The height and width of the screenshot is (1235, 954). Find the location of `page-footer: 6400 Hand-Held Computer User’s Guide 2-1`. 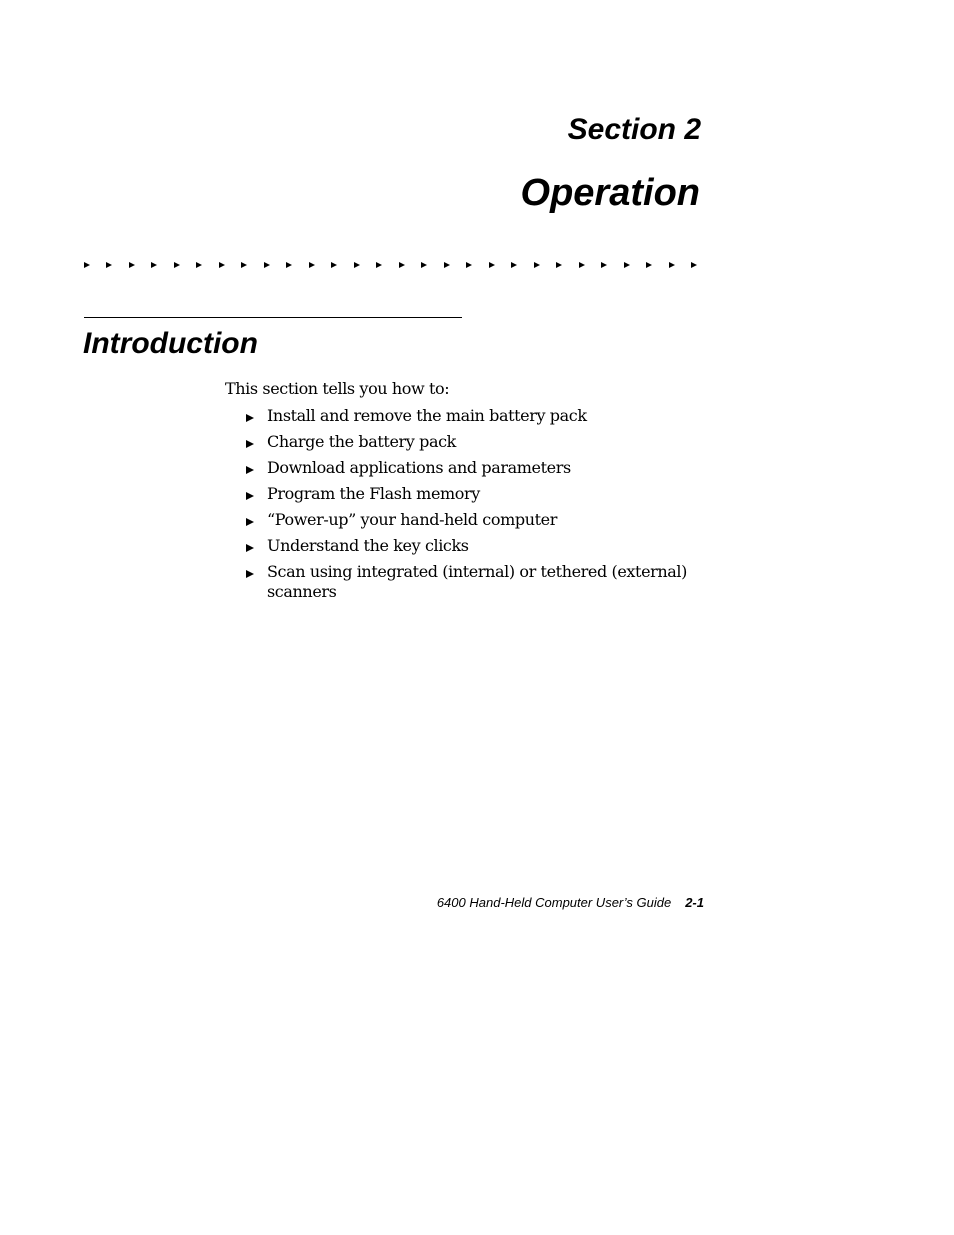

page-footer: 6400 Hand-Held Computer User’s Guide 2-1 is located at coordinates (570, 903).